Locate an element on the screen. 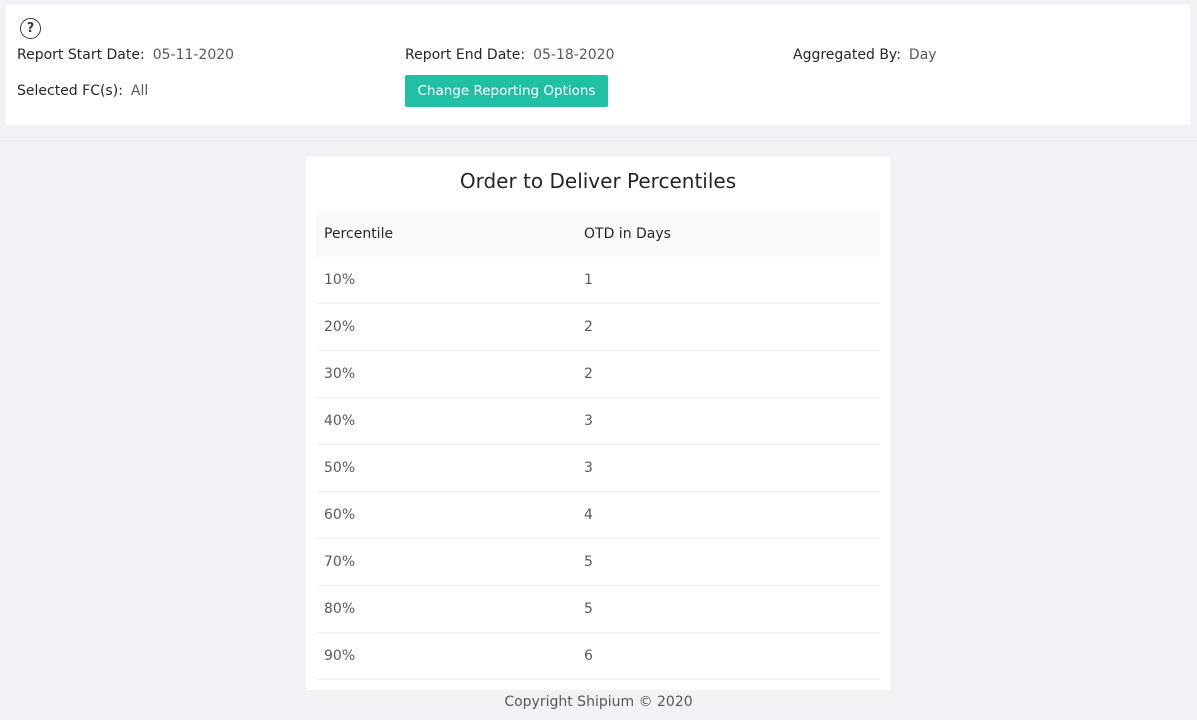  otd-days-cell: 6 is located at coordinates (588, 656).